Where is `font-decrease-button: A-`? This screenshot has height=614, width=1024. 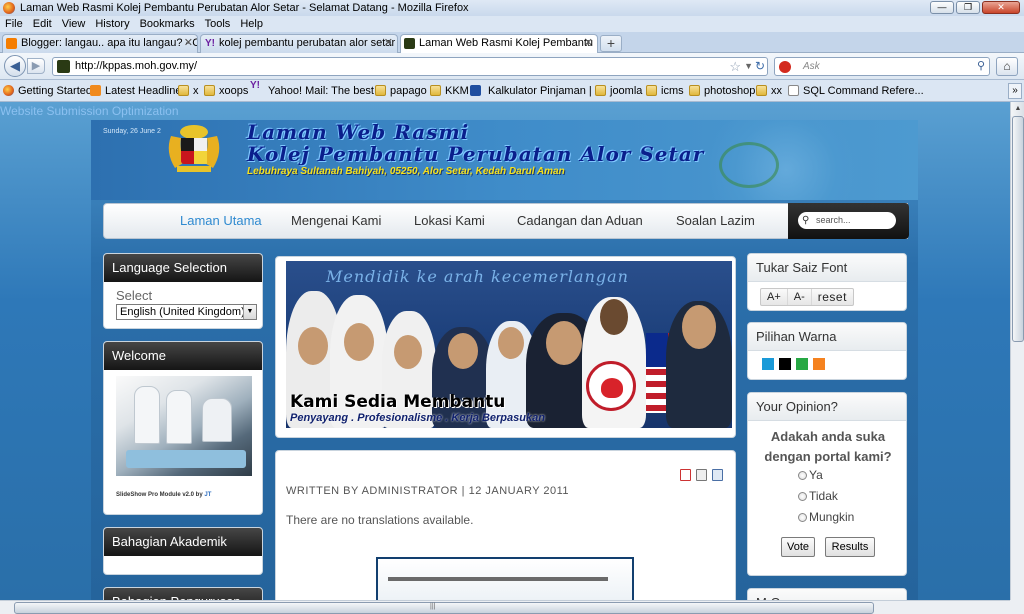
font-decrease-button: A- is located at coordinates (800, 297).